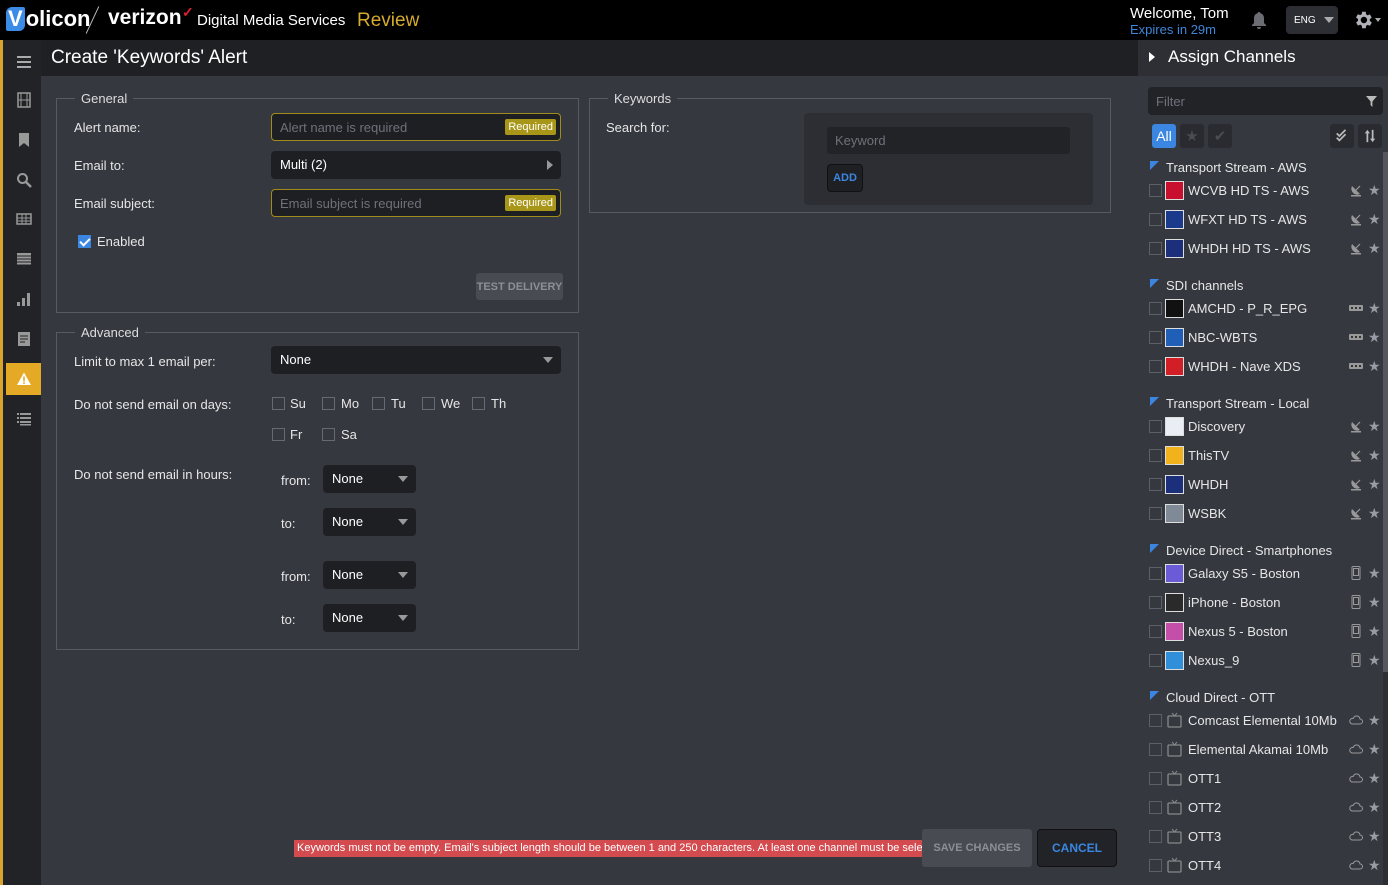 The width and height of the screenshot is (1388, 885). What do you see at coordinates (977, 848) in the screenshot?
I see `save-changes-button: SAVE CHANGES` at bounding box center [977, 848].